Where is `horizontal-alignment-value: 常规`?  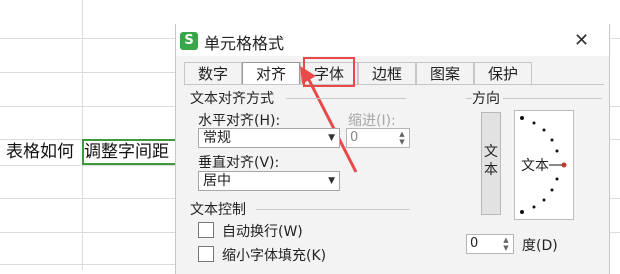
horizontal-alignment-value: 常规 is located at coordinates (217, 138).